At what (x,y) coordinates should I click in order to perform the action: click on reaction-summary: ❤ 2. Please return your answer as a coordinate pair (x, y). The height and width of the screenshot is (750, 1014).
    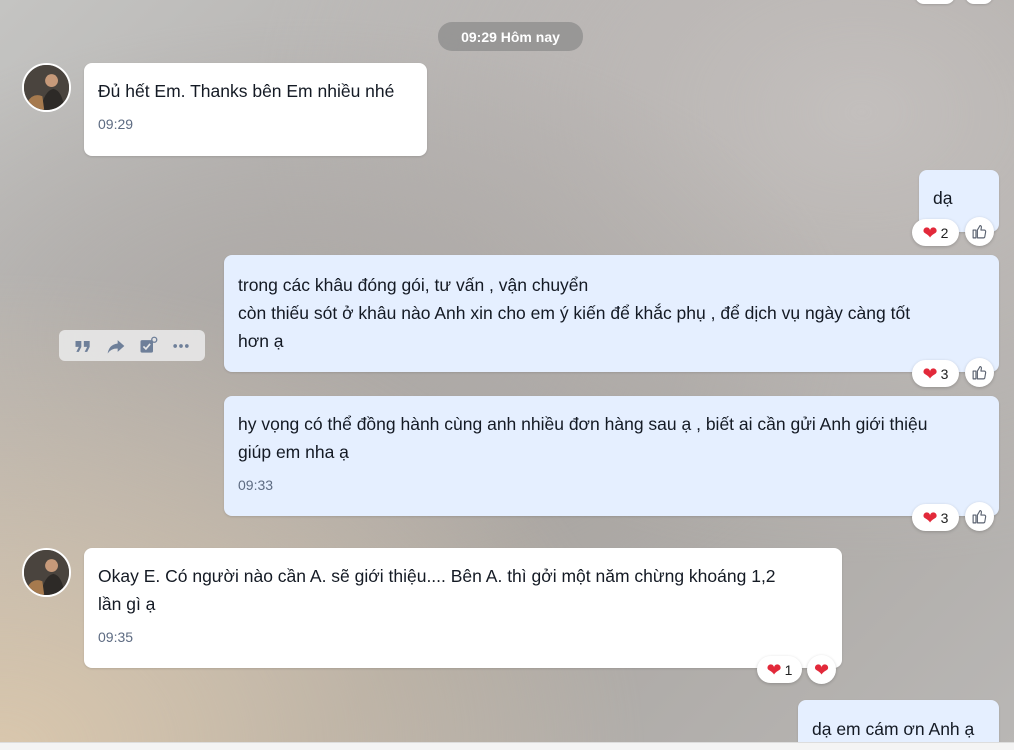
    Looking at the image, I should click on (935, 232).